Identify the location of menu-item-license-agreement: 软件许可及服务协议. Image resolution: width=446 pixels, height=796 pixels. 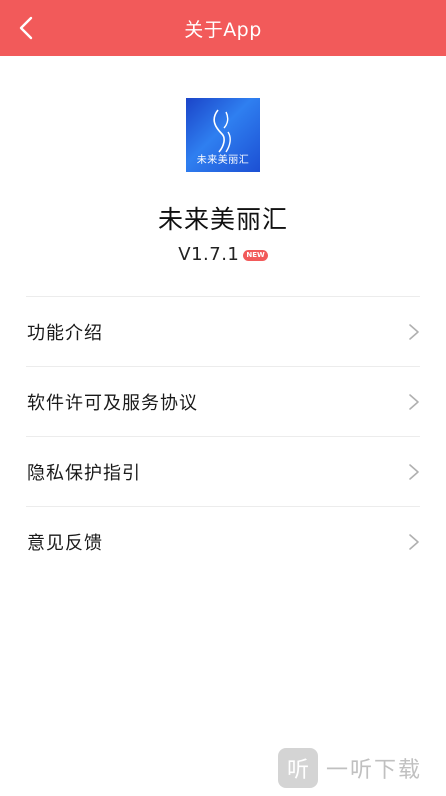
(223, 401).